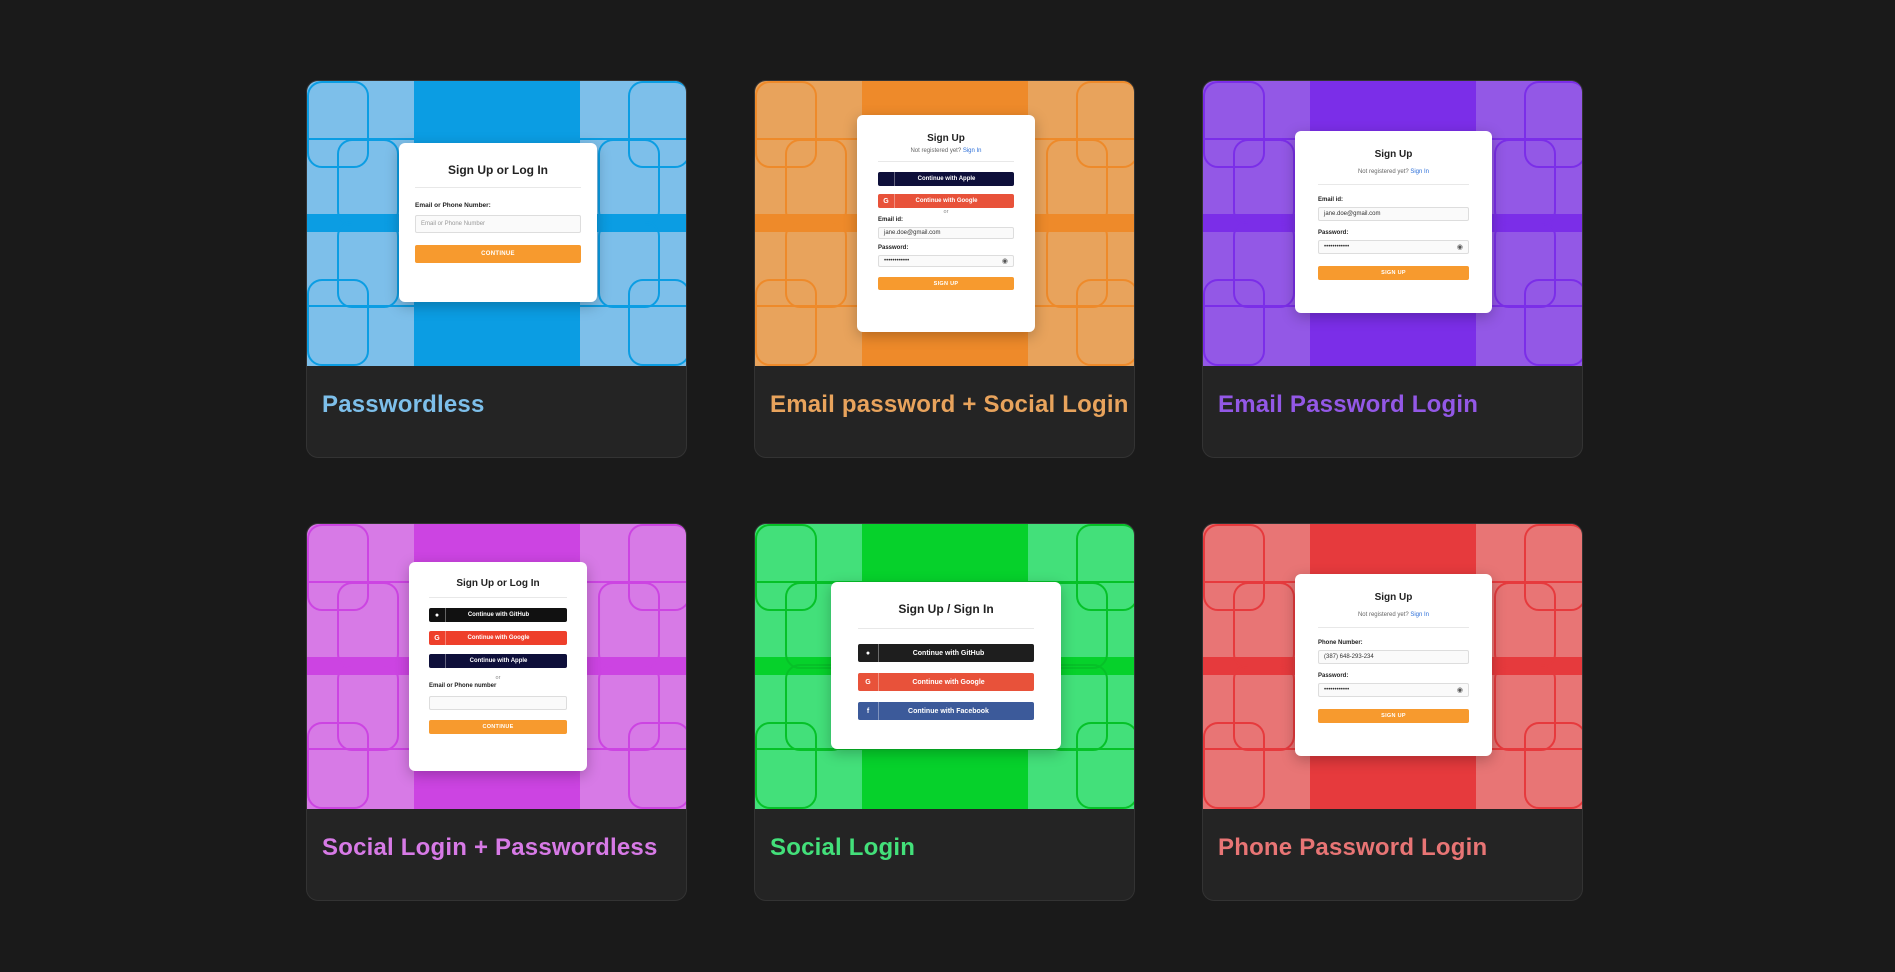  What do you see at coordinates (490, 847) in the screenshot?
I see `card-title: Social Login + Passwordless` at bounding box center [490, 847].